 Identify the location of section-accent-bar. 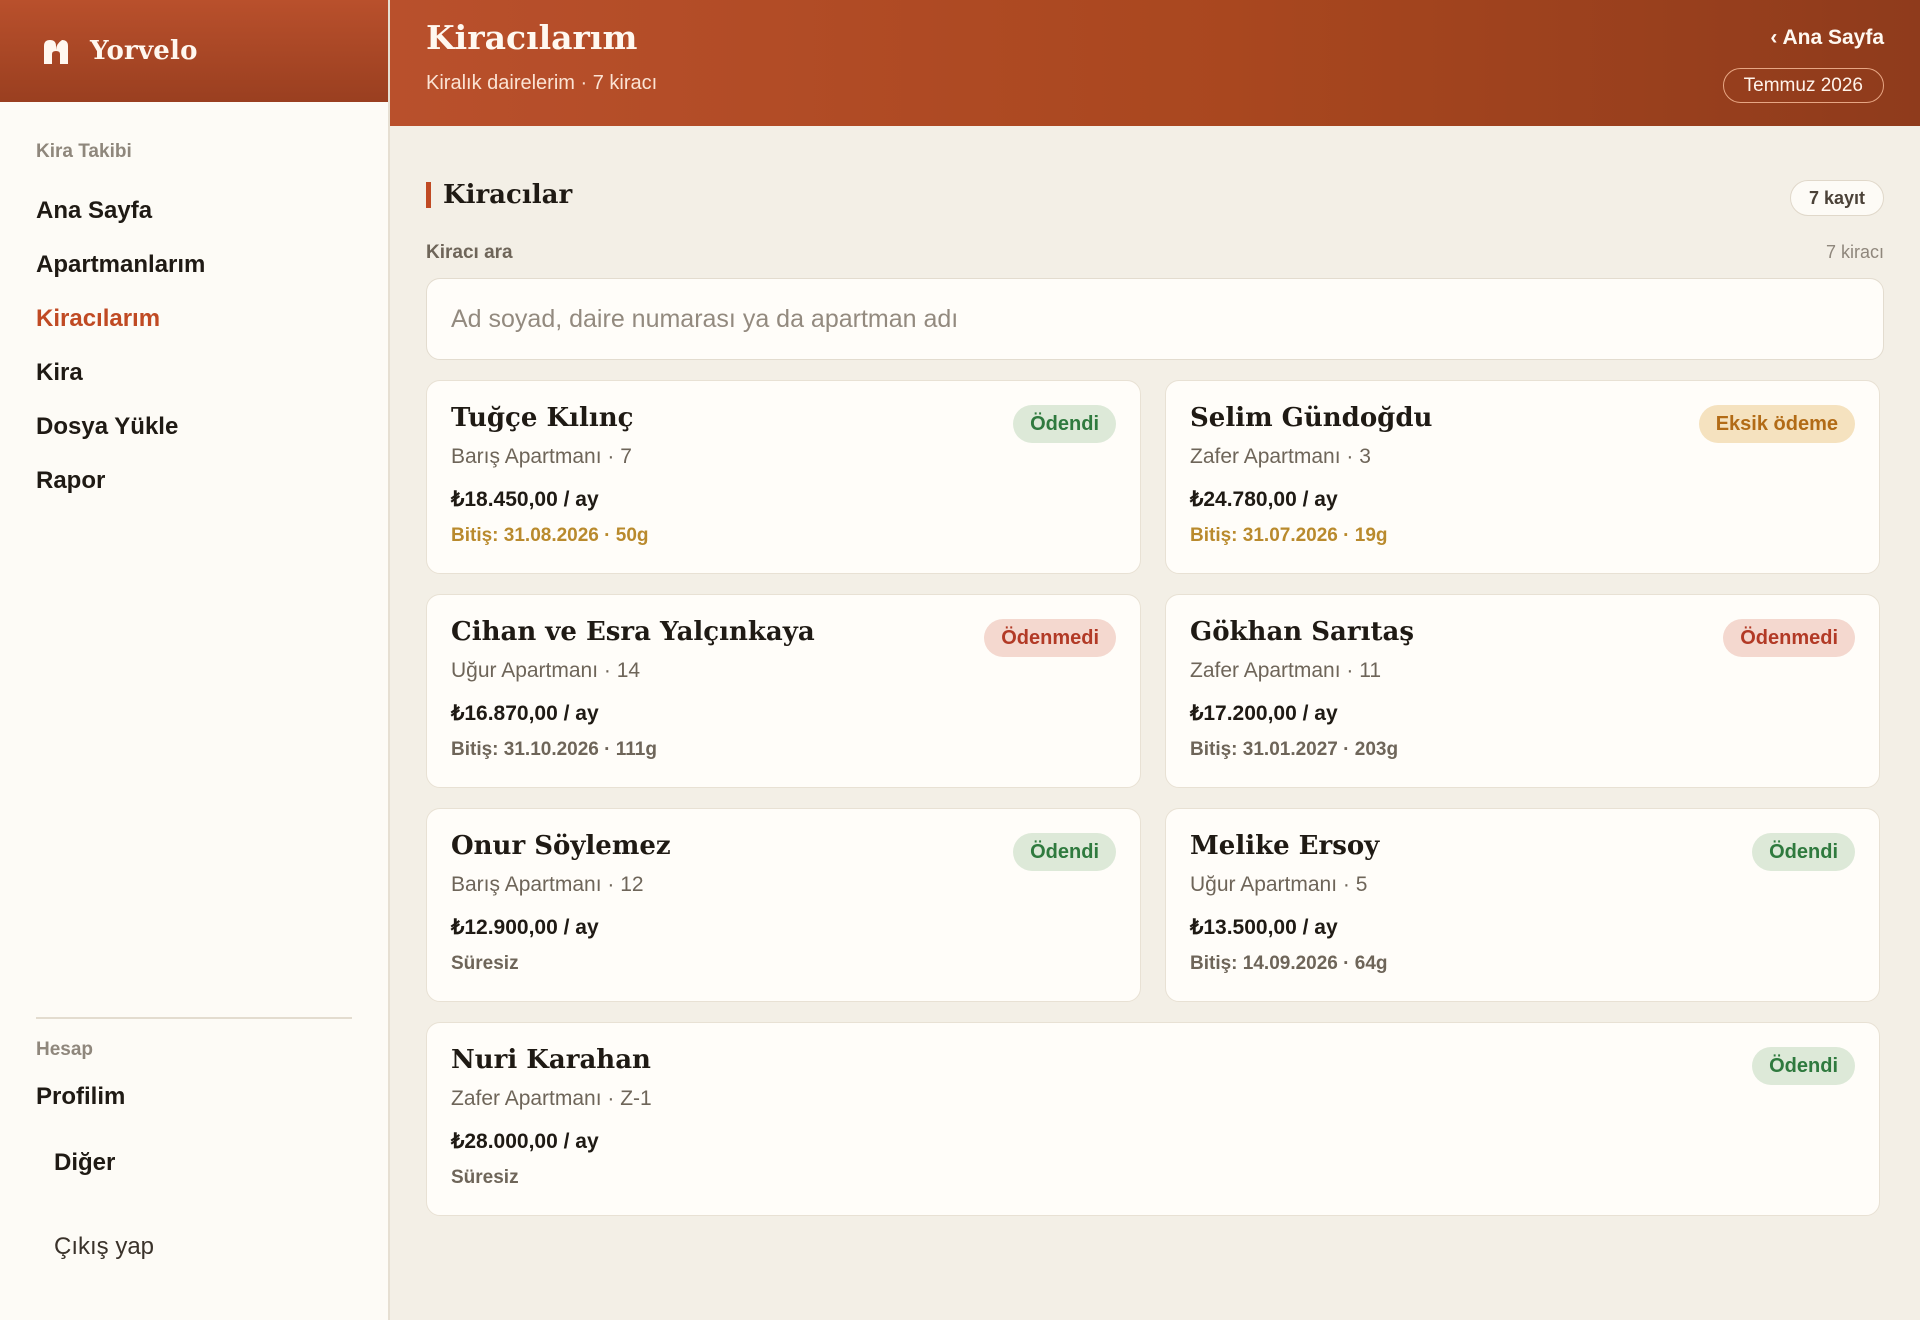
(428, 195).